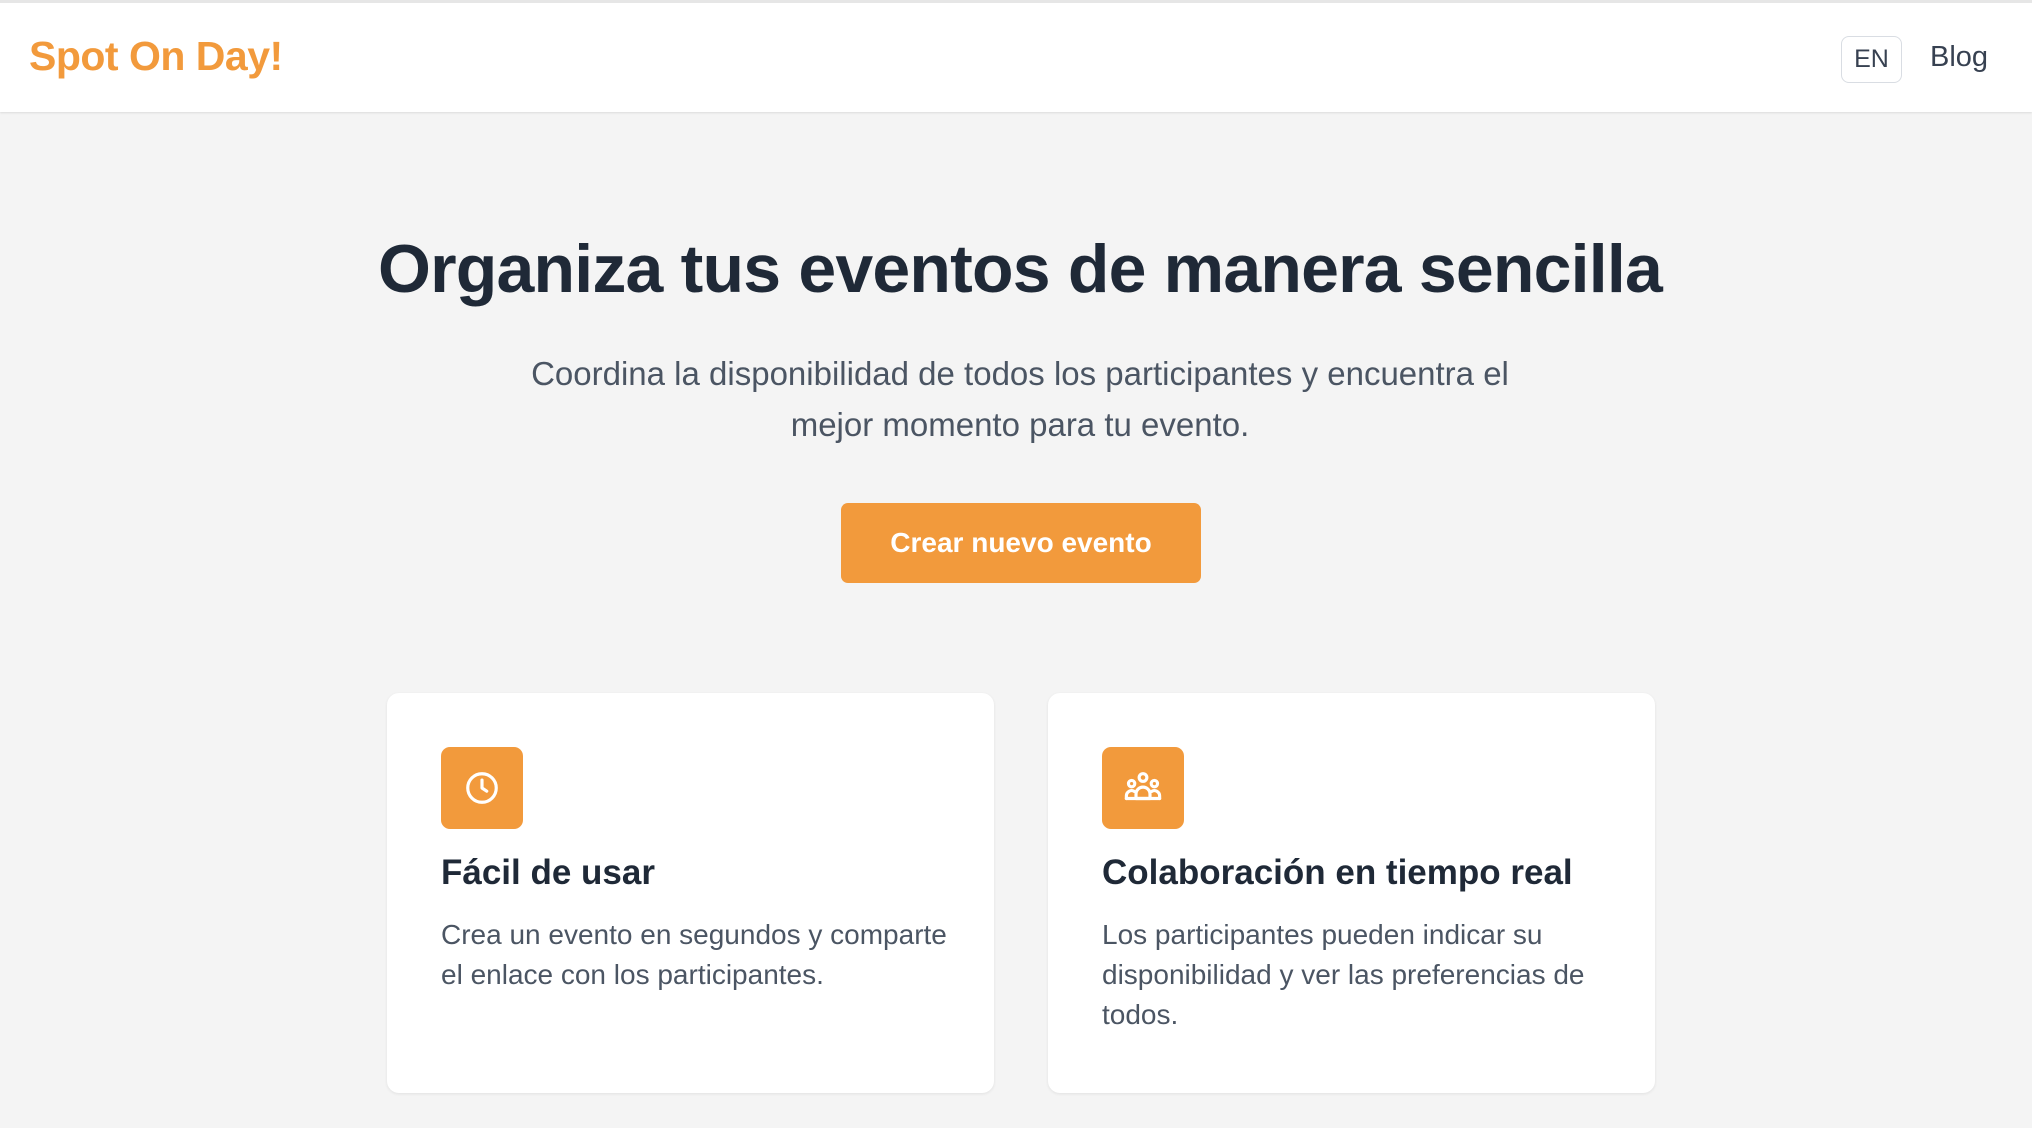  I want to click on top-navbar: Spot On Day! EN Blog, so click(1016, 56).